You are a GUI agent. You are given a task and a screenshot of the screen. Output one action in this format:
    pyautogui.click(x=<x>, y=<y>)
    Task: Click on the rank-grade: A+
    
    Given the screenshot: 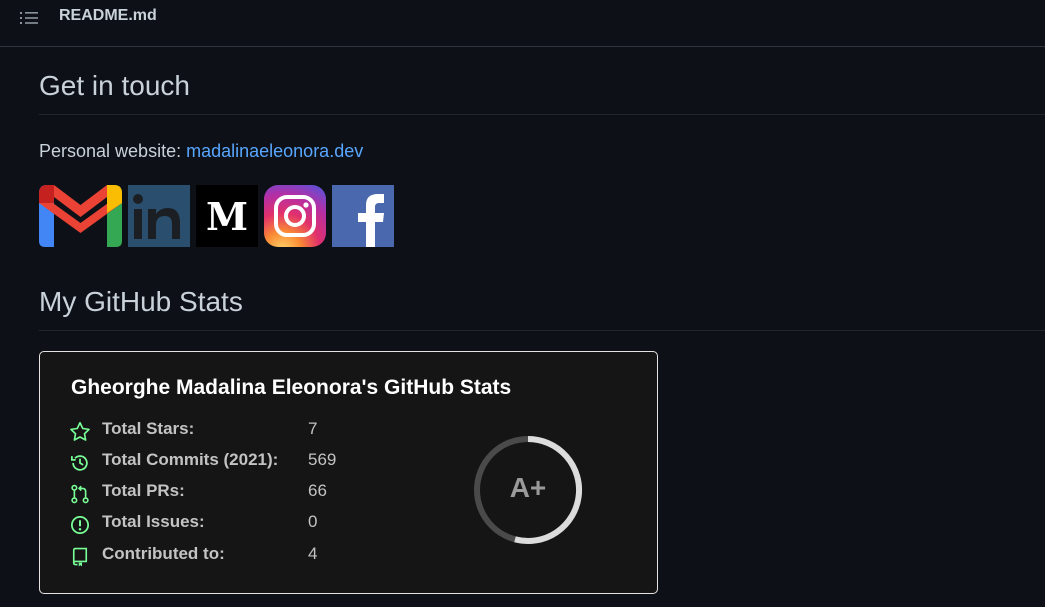 What is the action you would take?
    pyautogui.click(x=528, y=487)
    